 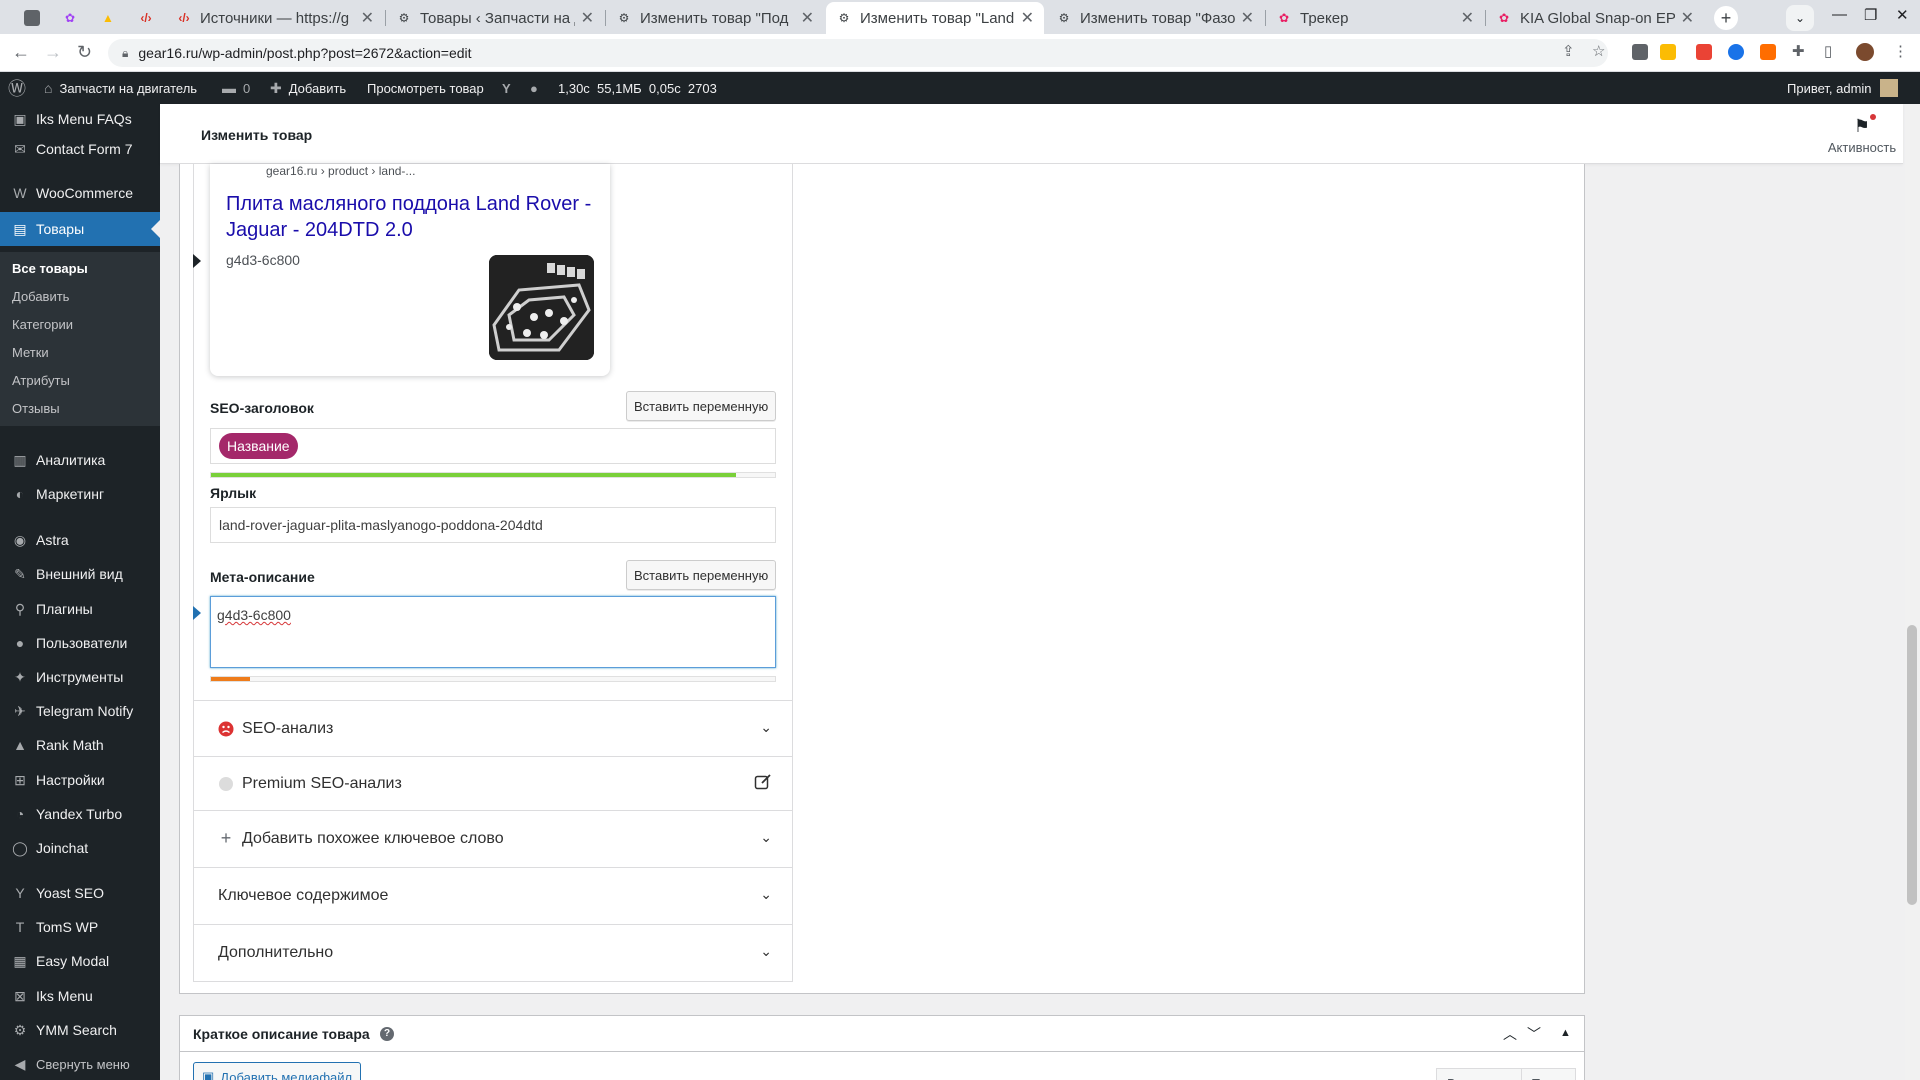 What do you see at coordinates (41, 380) in the screenshot?
I see `submenu-attributes: Атрибуты` at bounding box center [41, 380].